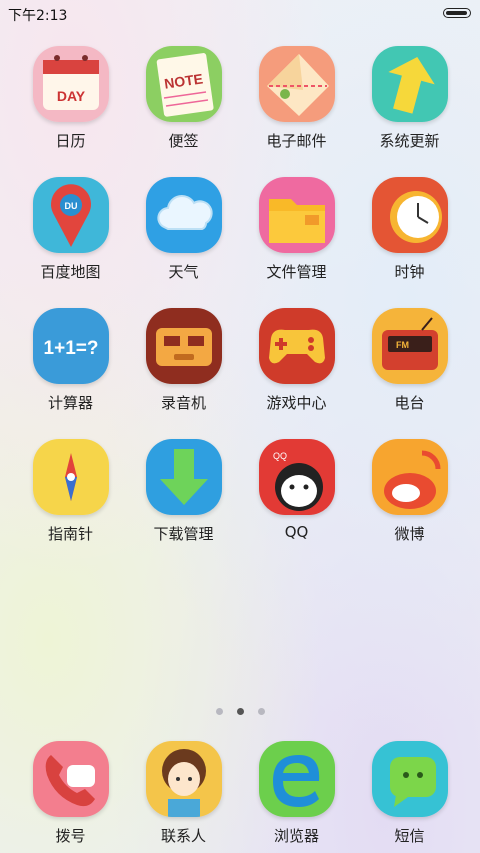  Describe the element at coordinates (409, 346) in the screenshot. I see `radio-icon: FM` at that location.